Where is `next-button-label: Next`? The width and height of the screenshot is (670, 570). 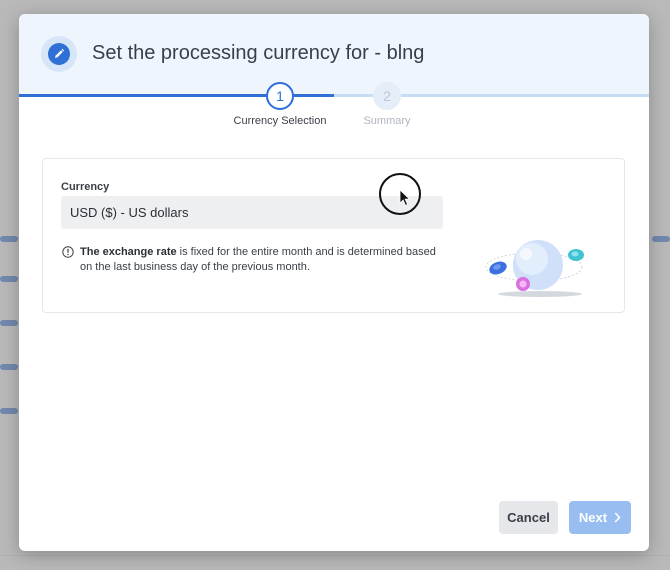 next-button-label: Next is located at coordinates (593, 517).